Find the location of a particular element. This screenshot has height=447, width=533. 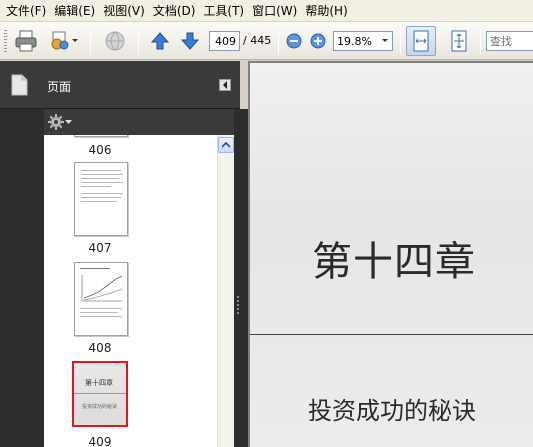

collapse-panel-button is located at coordinates (225, 85).